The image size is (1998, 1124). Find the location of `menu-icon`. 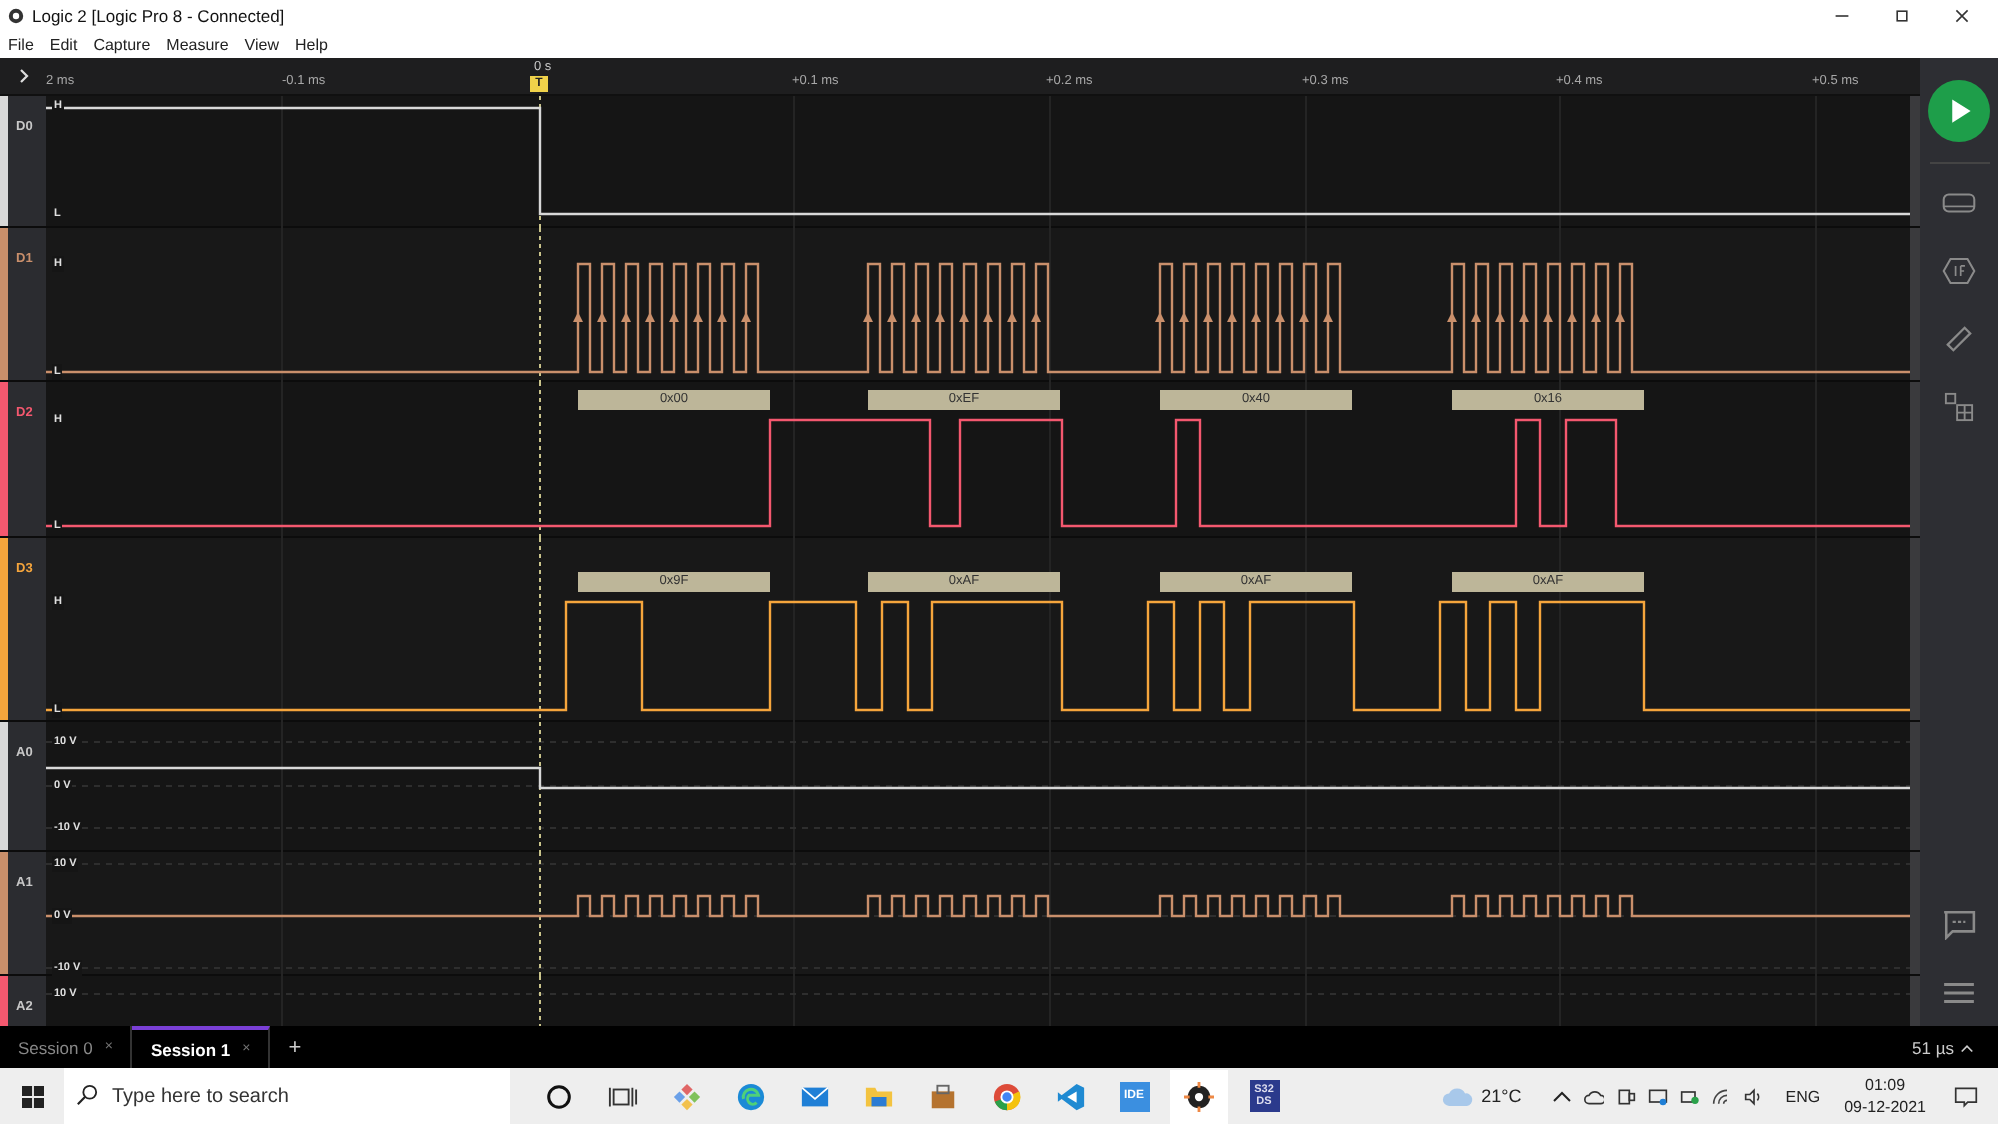

menu-icon is located at coordinates (1959, 993).